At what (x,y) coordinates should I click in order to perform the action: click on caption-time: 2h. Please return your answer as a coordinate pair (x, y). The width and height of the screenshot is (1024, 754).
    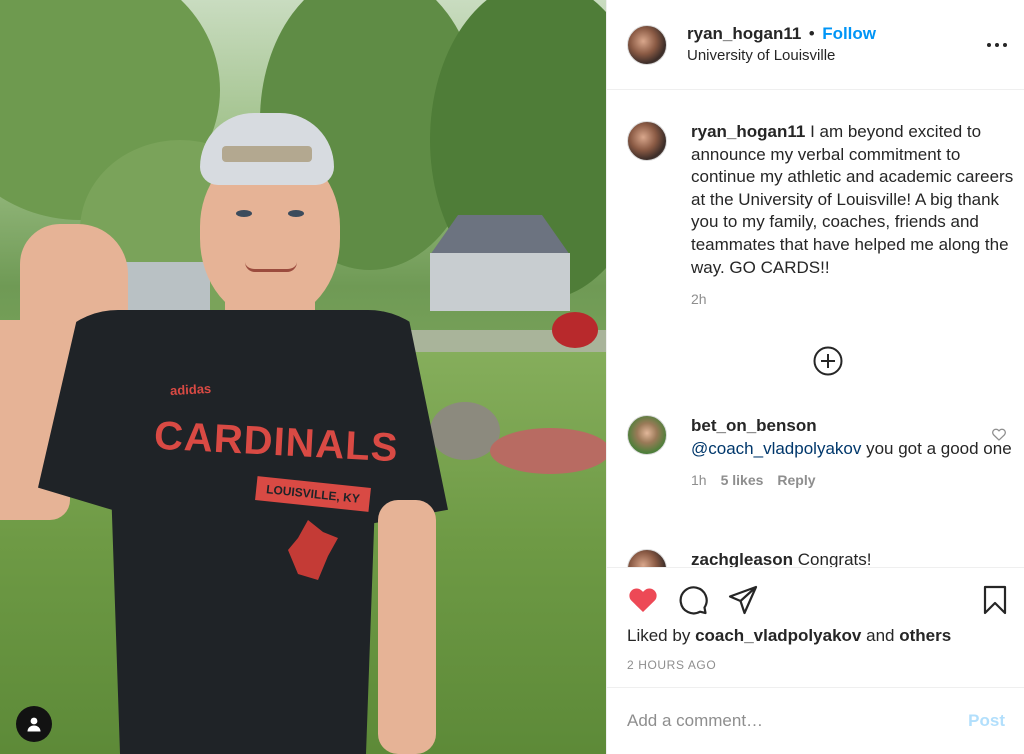
    Looking at the image, I should click on (699, 299).